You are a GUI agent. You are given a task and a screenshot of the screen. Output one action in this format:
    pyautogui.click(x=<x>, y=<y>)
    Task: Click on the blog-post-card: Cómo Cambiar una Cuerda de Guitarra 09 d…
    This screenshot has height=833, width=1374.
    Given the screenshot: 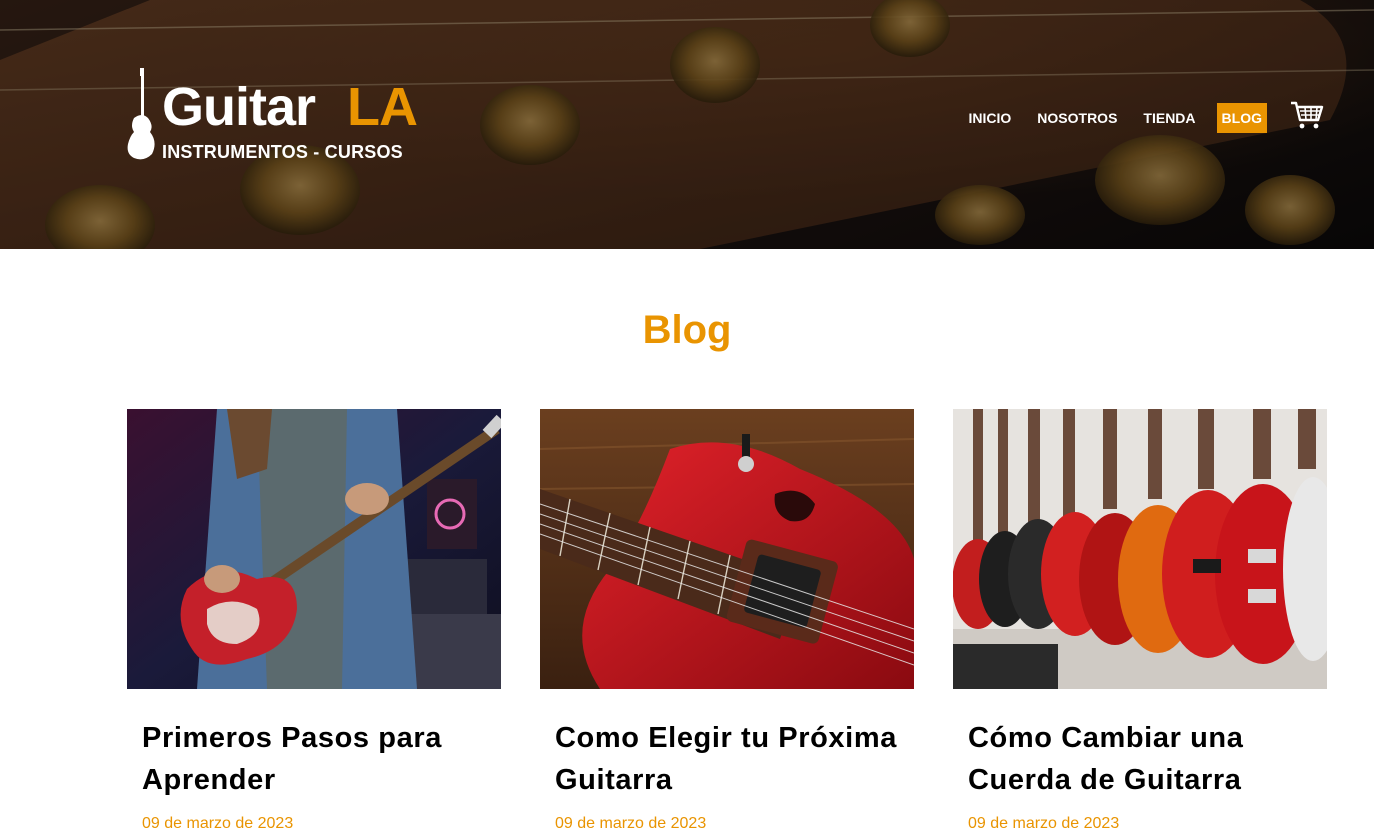 What is the action you would take?
    pyautogui.click(x=1140, y=621)
    